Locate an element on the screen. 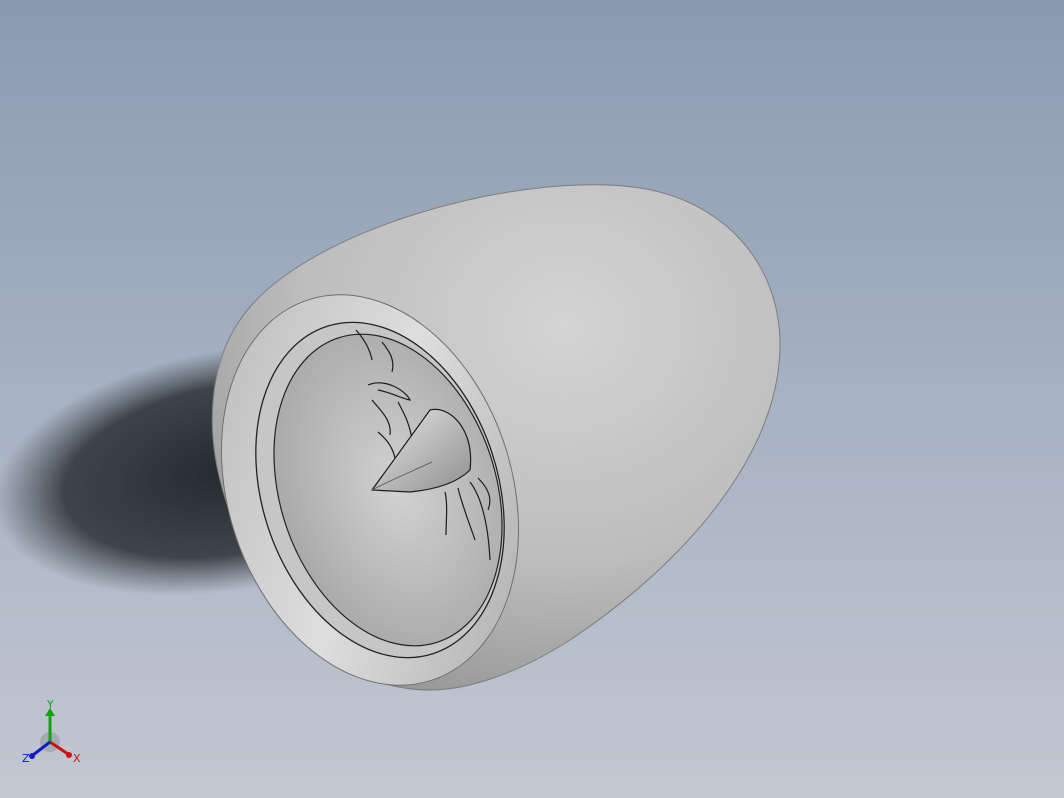 This screenshot has width=1064, height=798. y-axis-label: Y is located at coordinates (50, 705).